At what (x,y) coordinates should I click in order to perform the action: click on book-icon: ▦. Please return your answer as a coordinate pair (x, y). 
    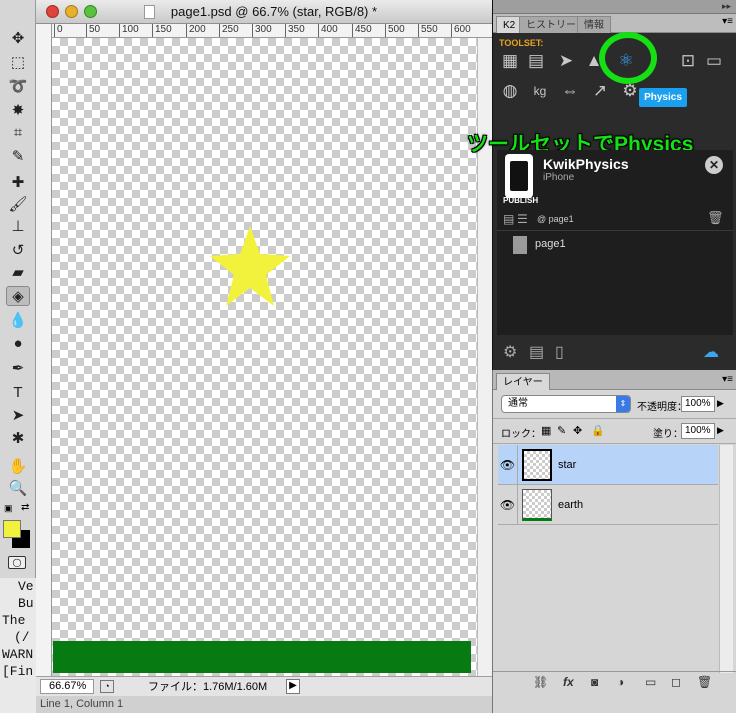
    Looking at the image, I should click on (510, 61).